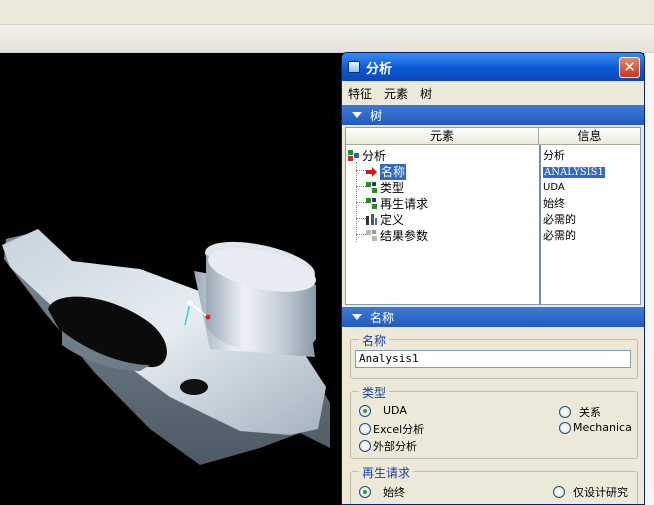 The height and width of the screenshot is (505, 654). Describe the element at coordinates (360, 93) in the screenshot. I see `menu-feature: 特征` at that location.